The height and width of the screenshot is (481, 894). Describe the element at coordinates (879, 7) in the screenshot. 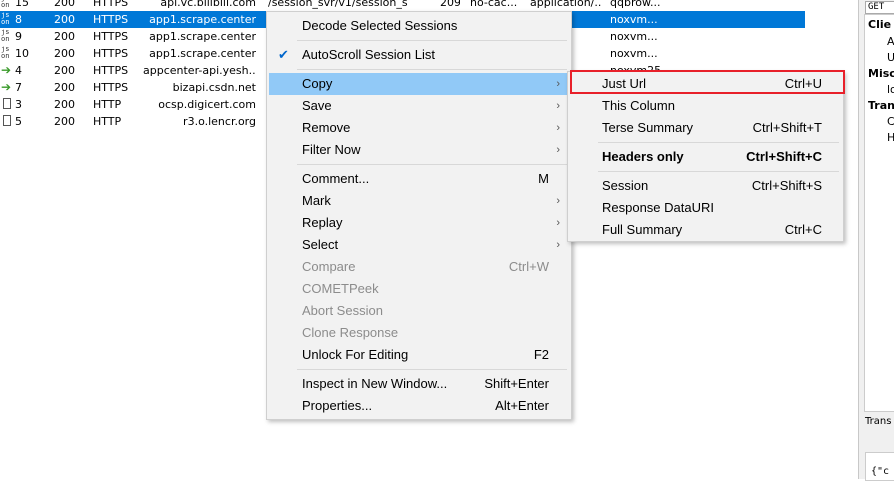

I see `request-line-field: GET /` at that location.